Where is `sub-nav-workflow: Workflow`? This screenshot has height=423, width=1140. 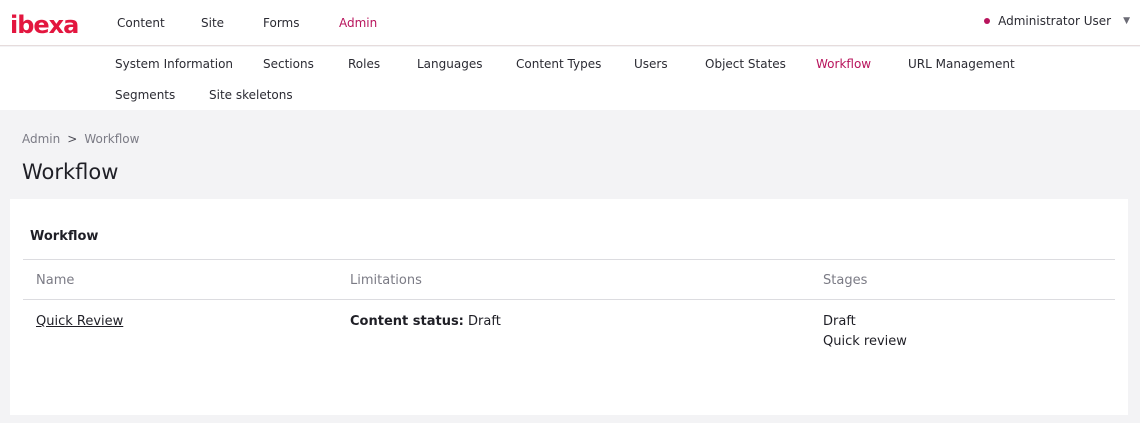
sub-nav-workflow: Workflow is located at coordinates (843, 64).